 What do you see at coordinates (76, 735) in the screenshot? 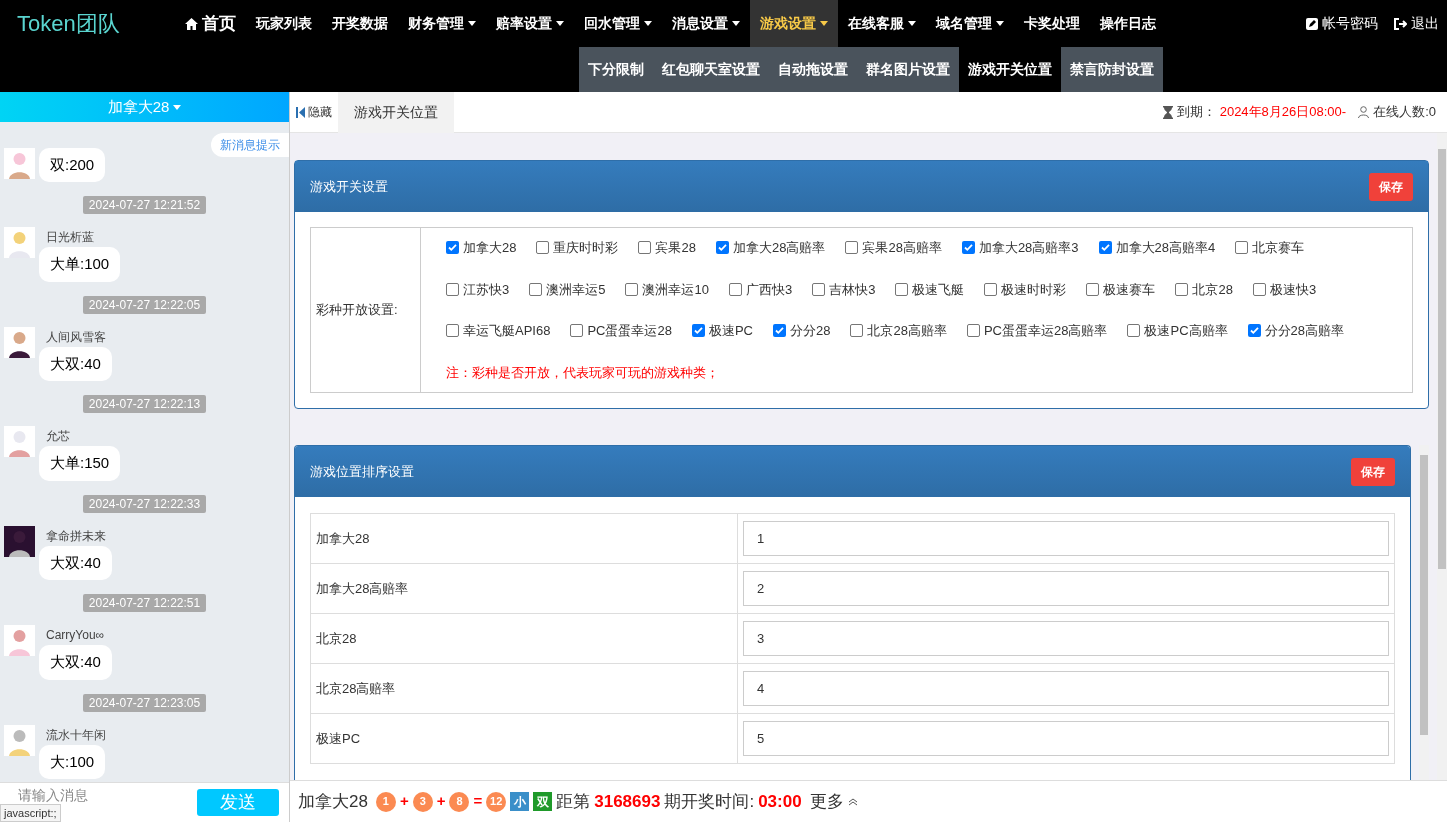
I see `sender-name: 流水十年闲` at bounding box center [76, 735].